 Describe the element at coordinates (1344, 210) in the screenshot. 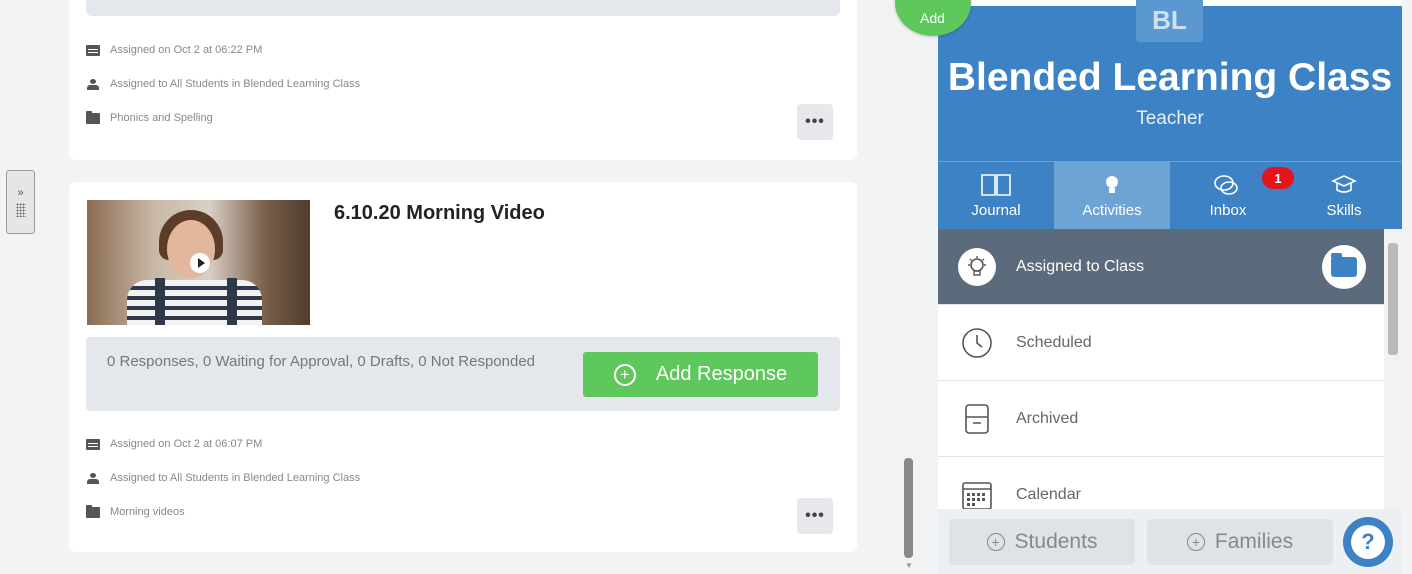

I see `tab-label: Skills` at that location.